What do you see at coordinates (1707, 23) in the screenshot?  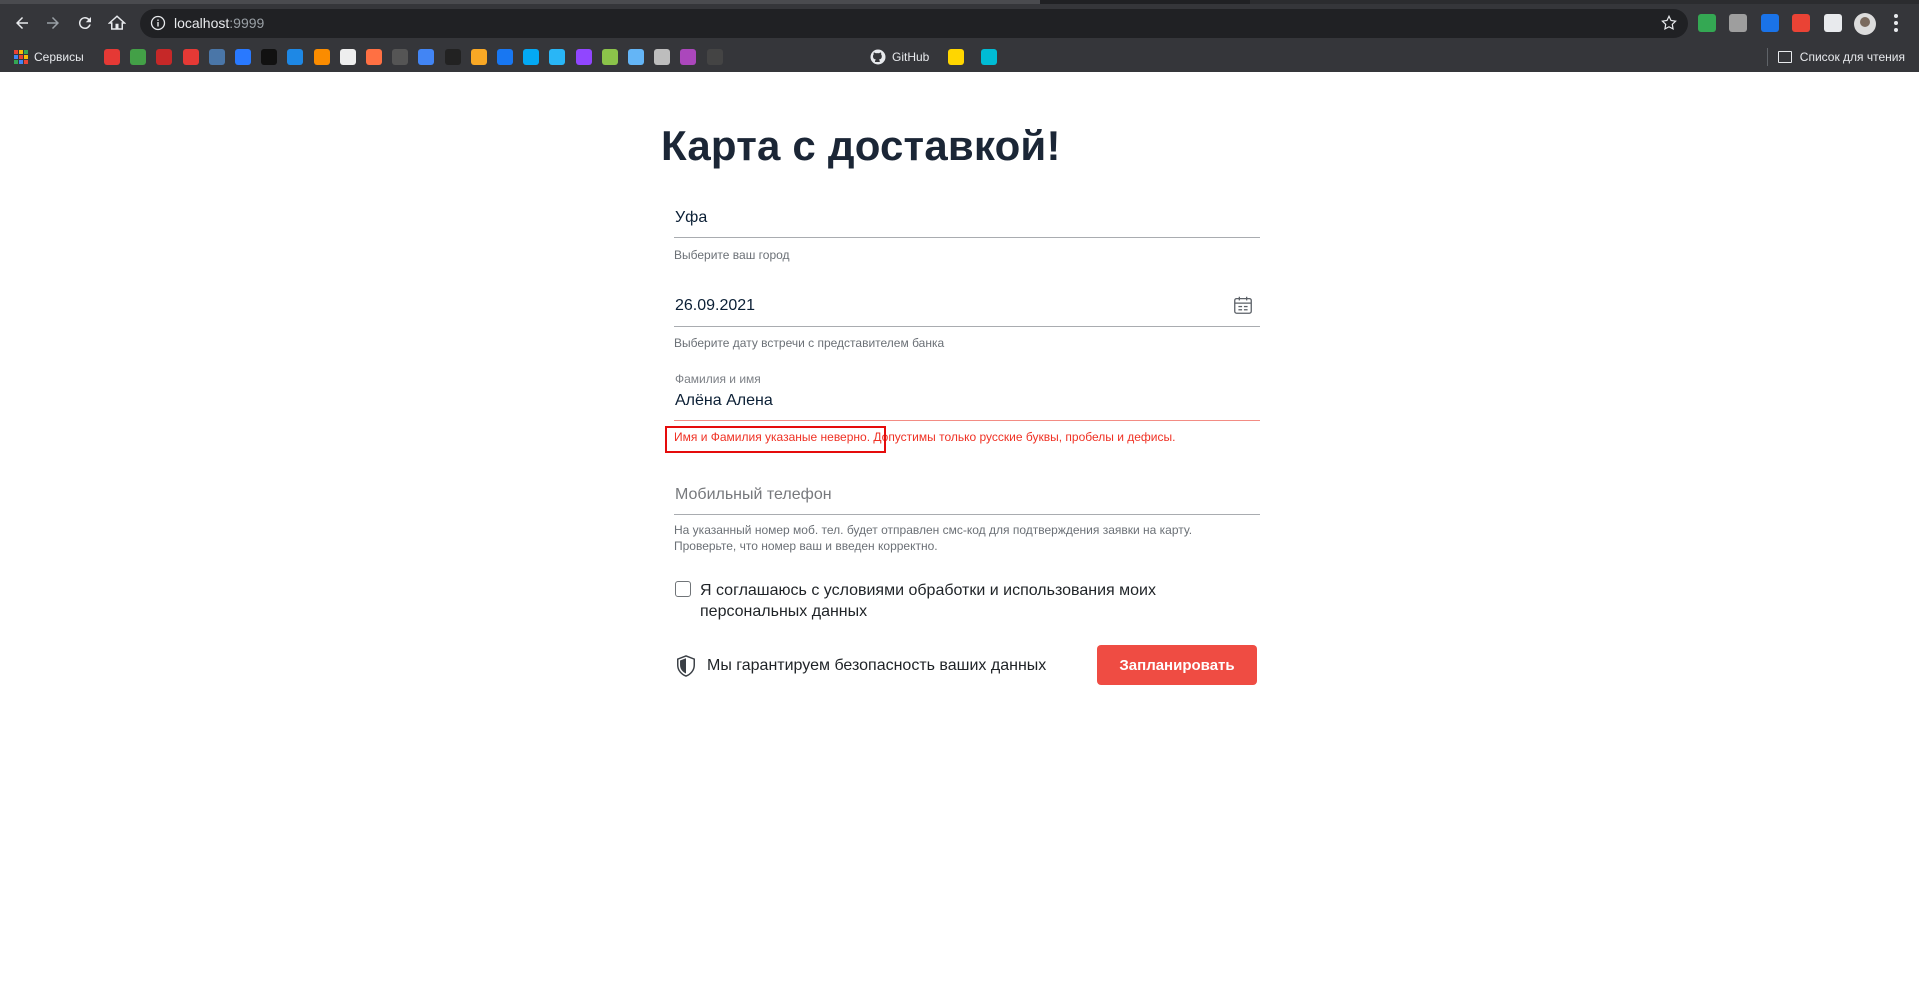 I see `shield-extension-icon` at bounding box center [1707, 23].